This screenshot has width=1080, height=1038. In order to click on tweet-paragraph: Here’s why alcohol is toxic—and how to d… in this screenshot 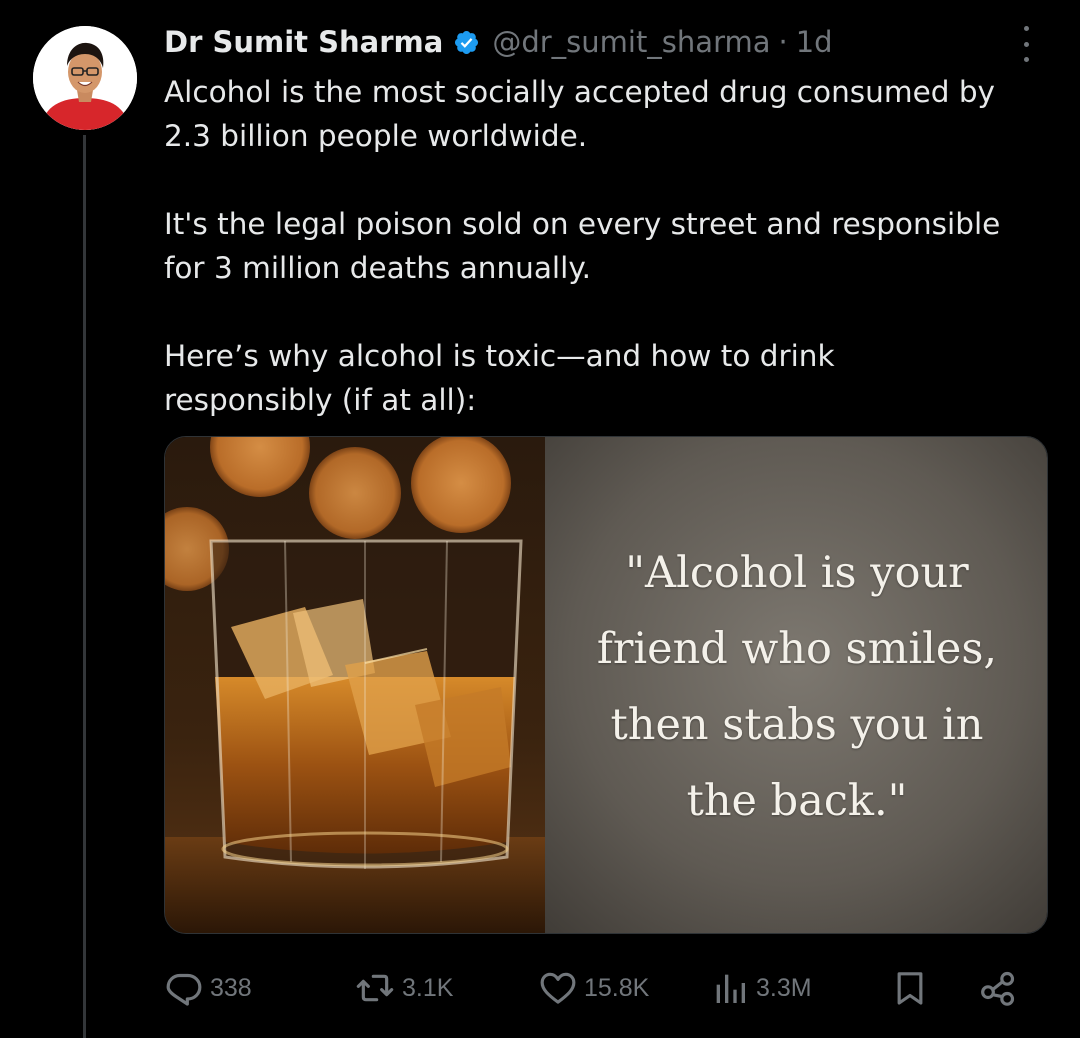, I will do `click(609, 378)`.